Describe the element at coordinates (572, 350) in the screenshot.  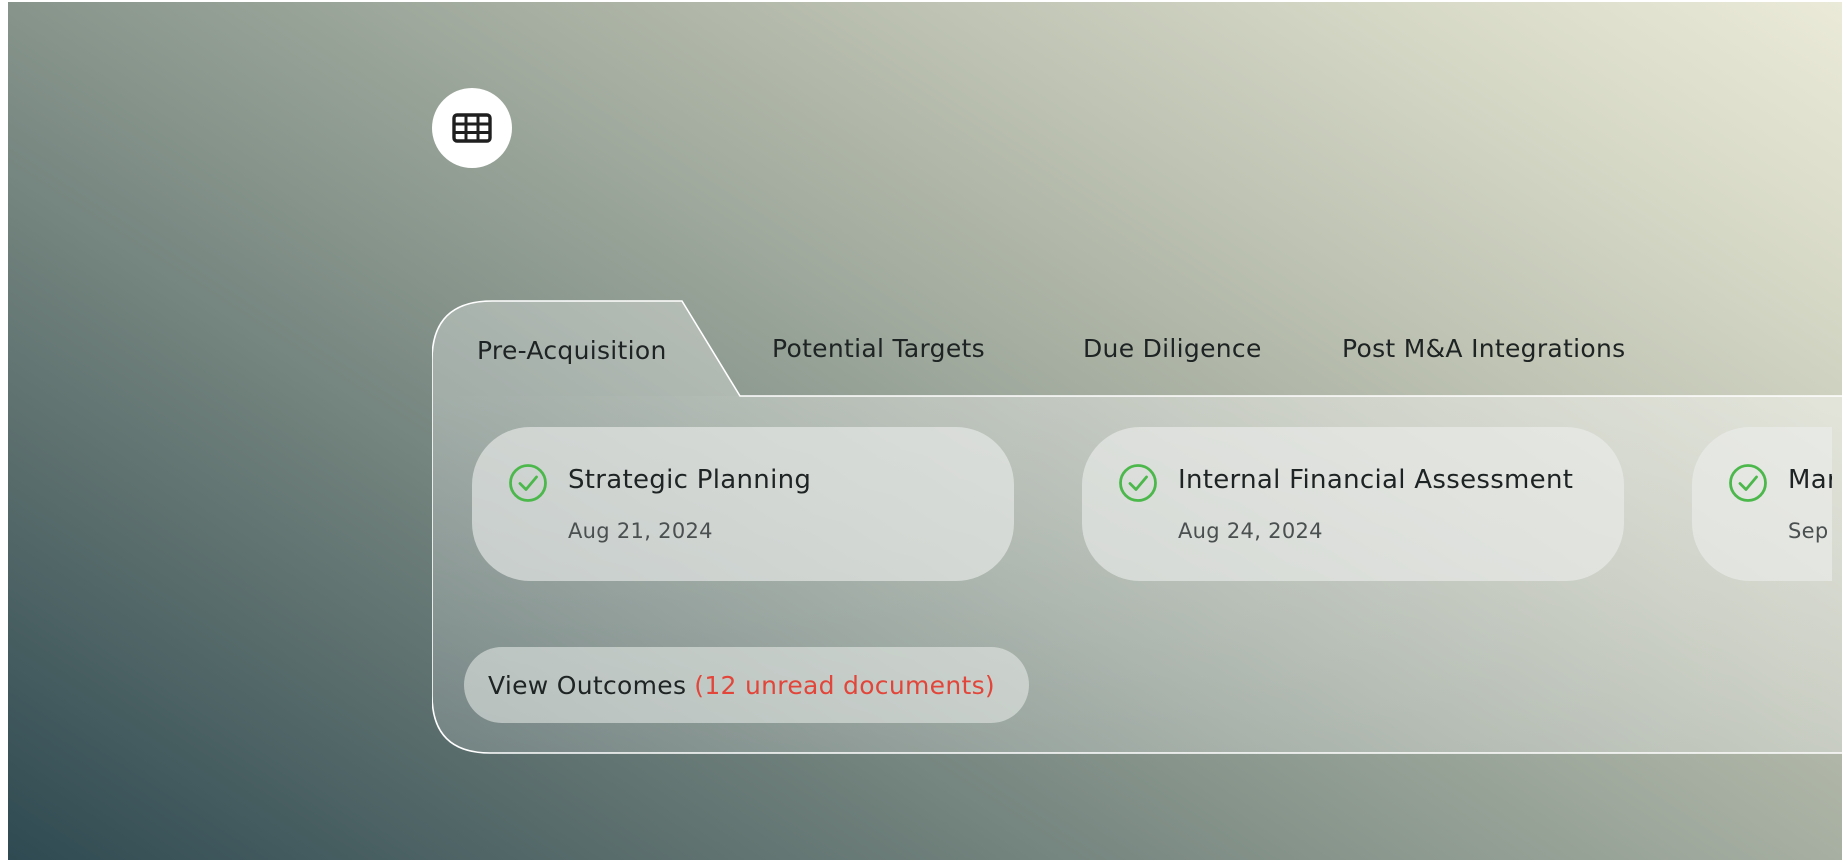
I see `tab-pre-acquisition: Pre-Acquisition` at that location.